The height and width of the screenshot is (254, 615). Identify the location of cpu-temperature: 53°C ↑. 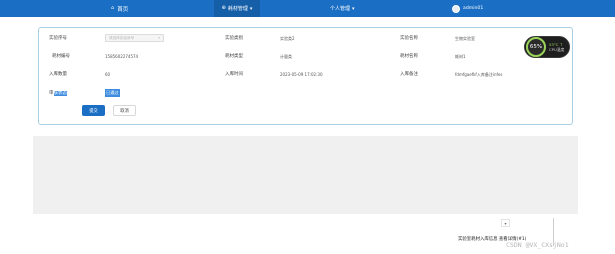
(556, 44).